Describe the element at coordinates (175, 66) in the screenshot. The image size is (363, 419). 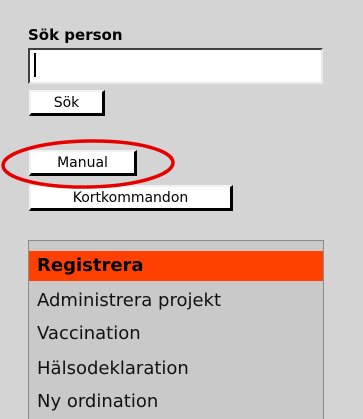
I see `search-person-input` at that location.